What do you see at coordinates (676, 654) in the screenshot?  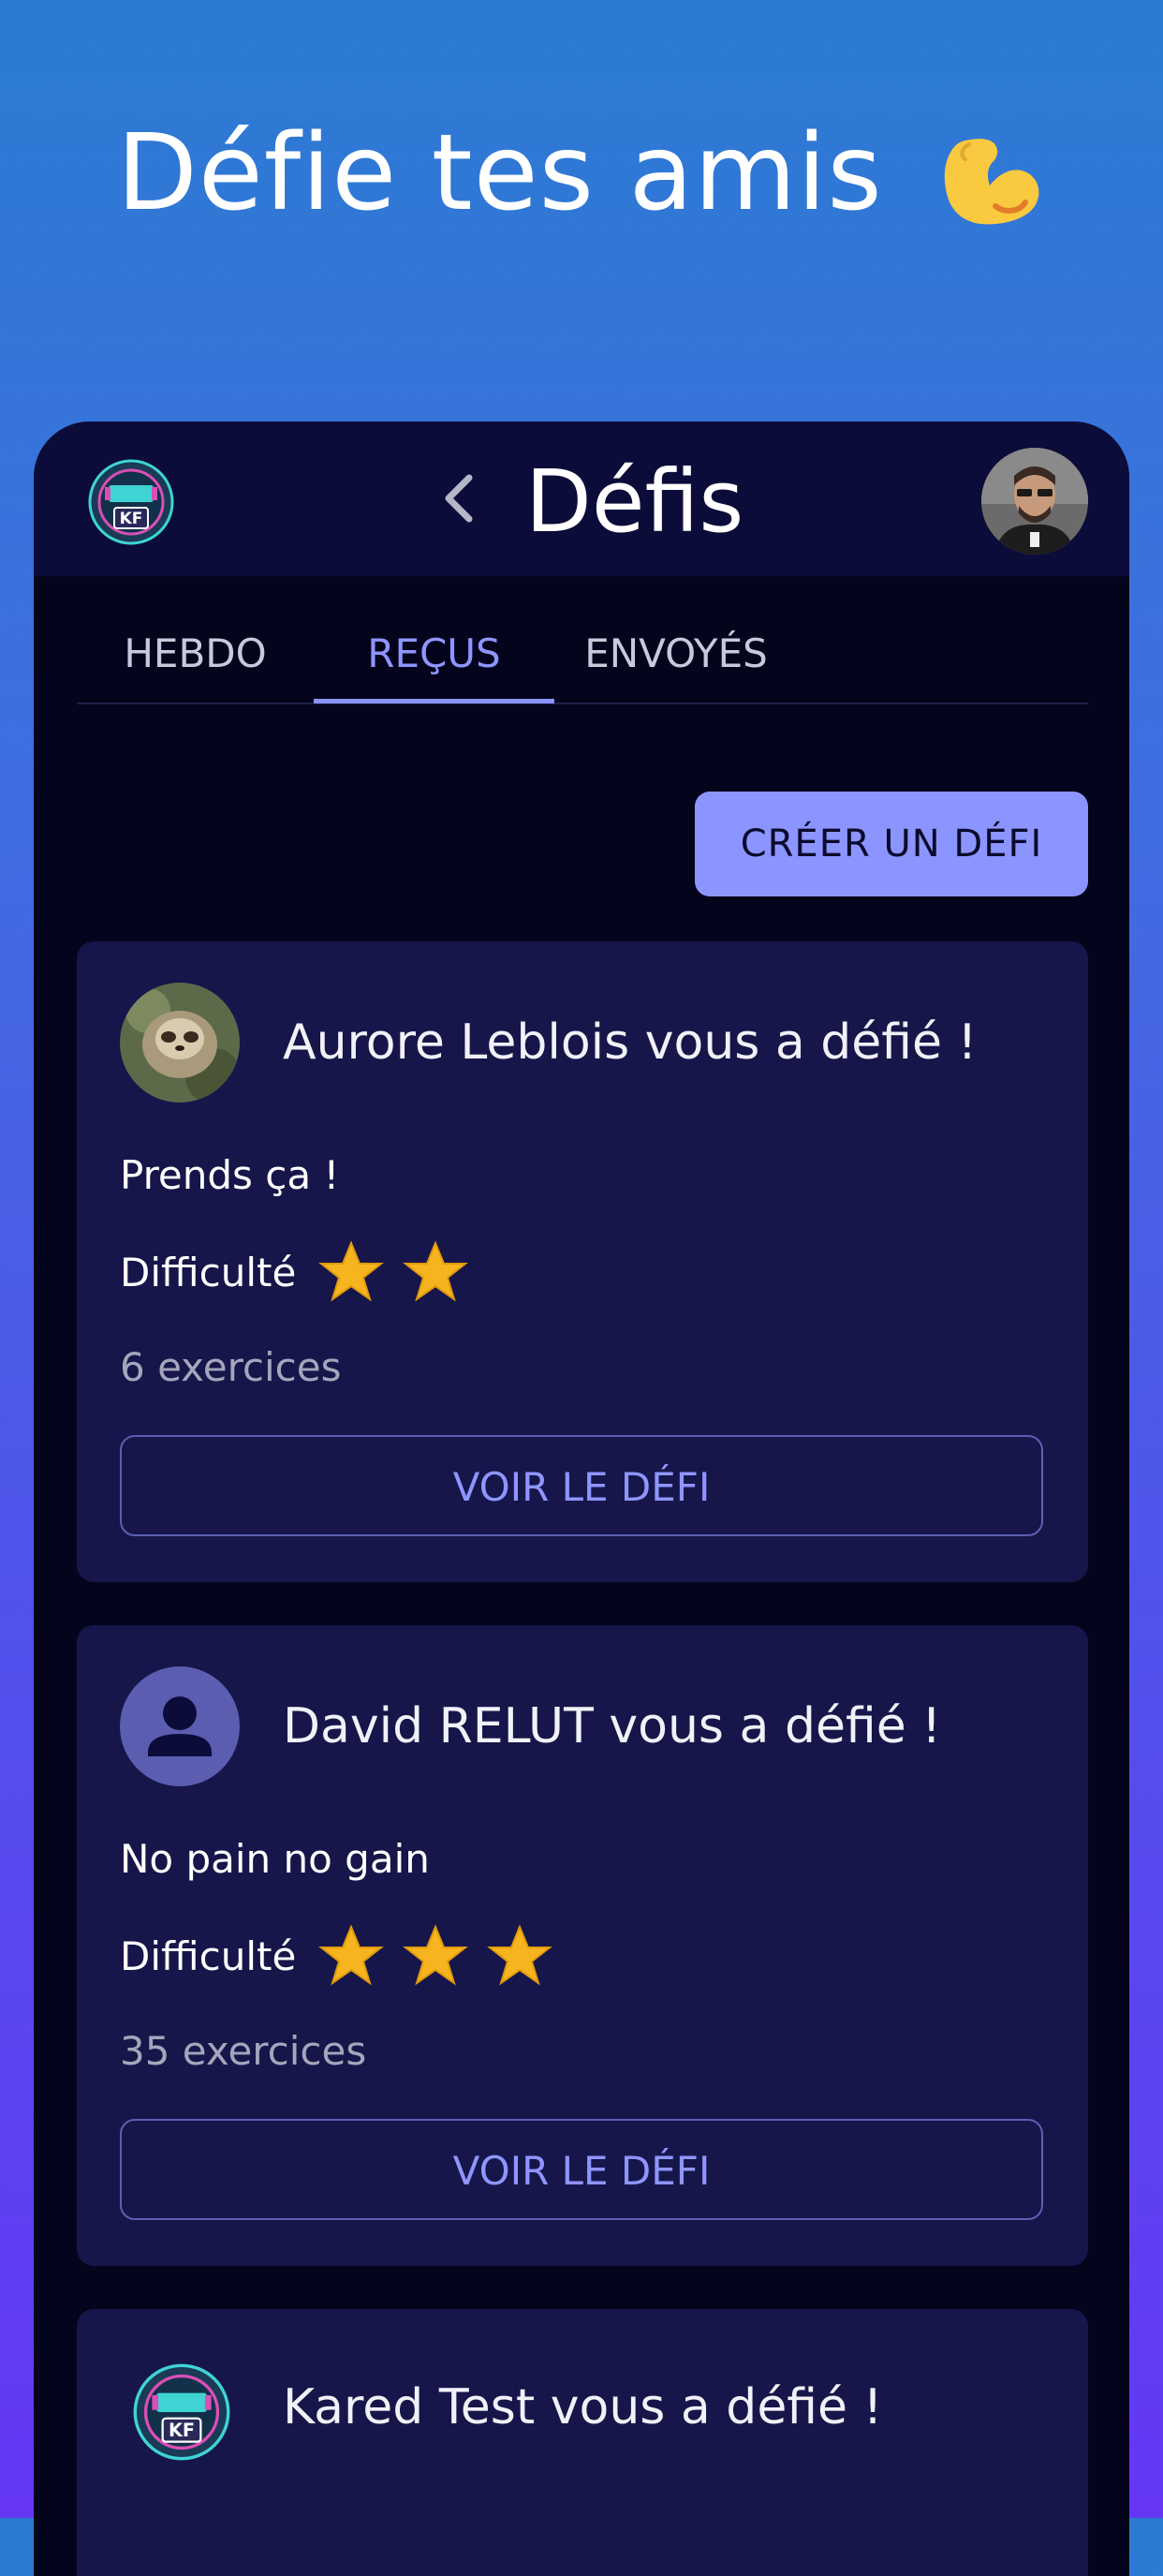 I see `tab-envoyes: ENVOYÉS` at bounding box center [676, 654].